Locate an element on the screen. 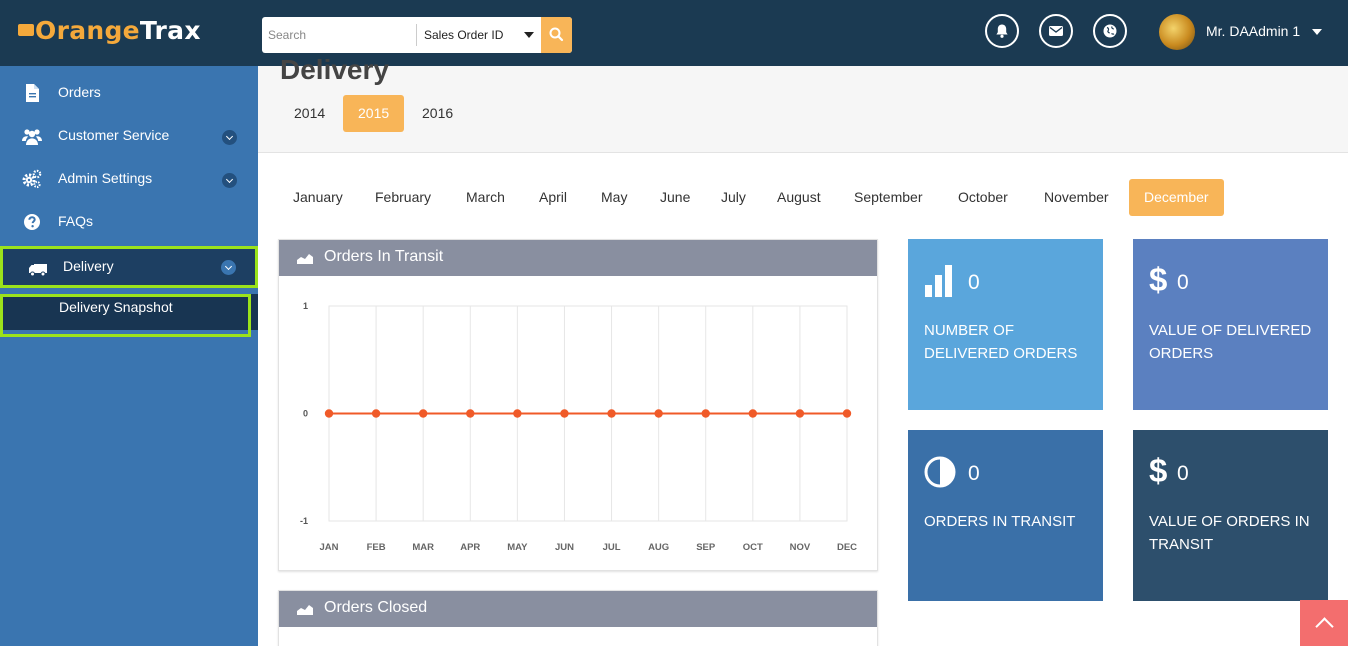 This screenshot has height=646, width=1348. search-button is located at coordinates (556, 35).